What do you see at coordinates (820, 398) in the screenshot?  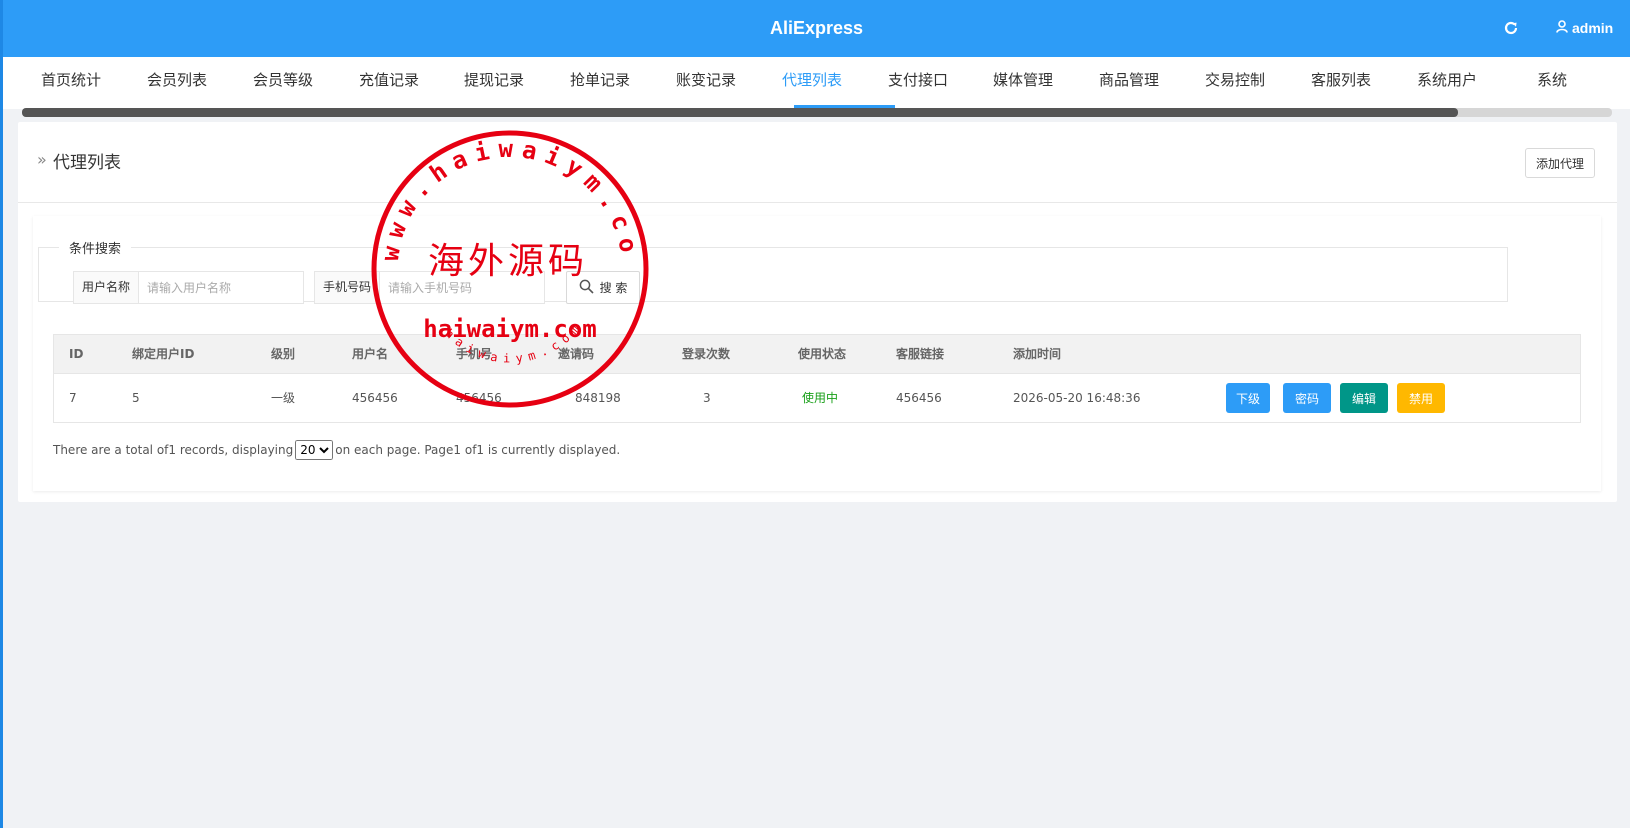 I see `cell-status: 使用中` at bounding box center [820, 398].